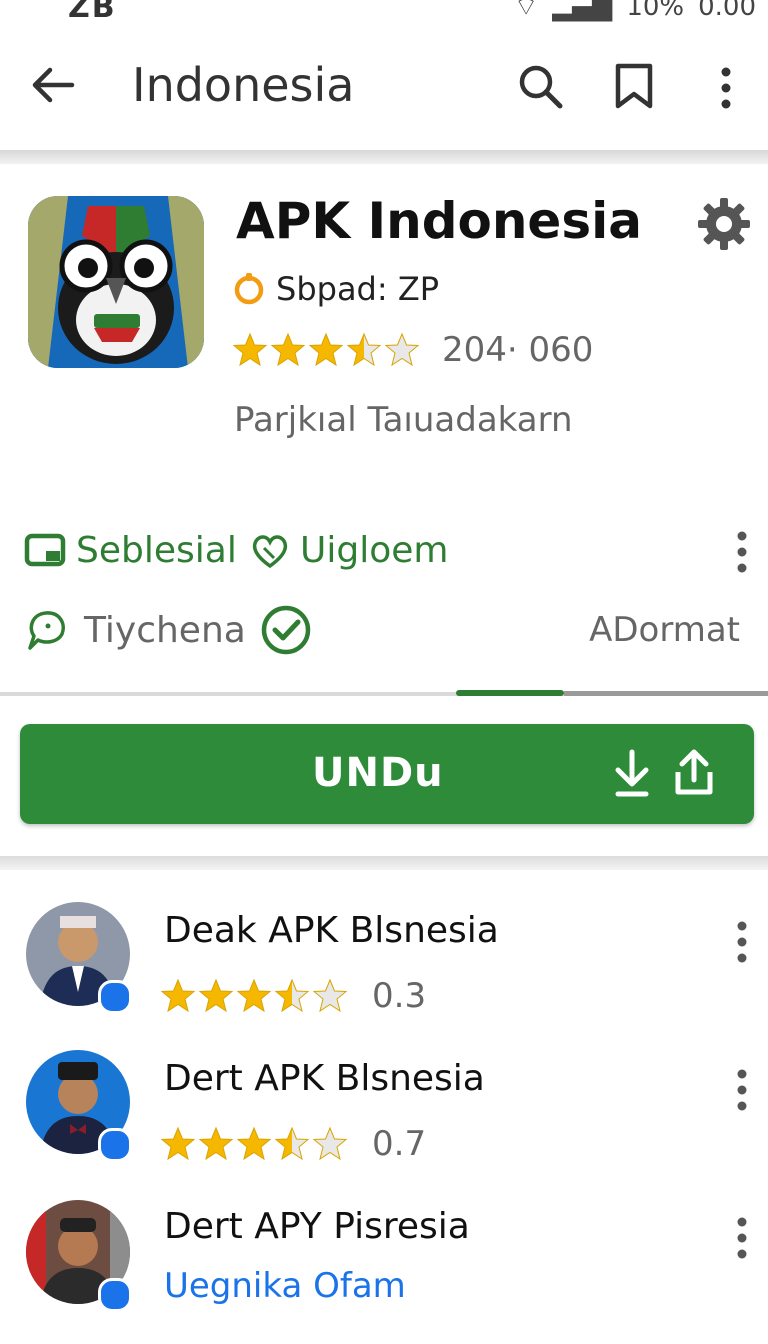  What do you see at coordinates (540, 86) in the screenshot?
I see `search-icon` at bounding box center [540, 86].